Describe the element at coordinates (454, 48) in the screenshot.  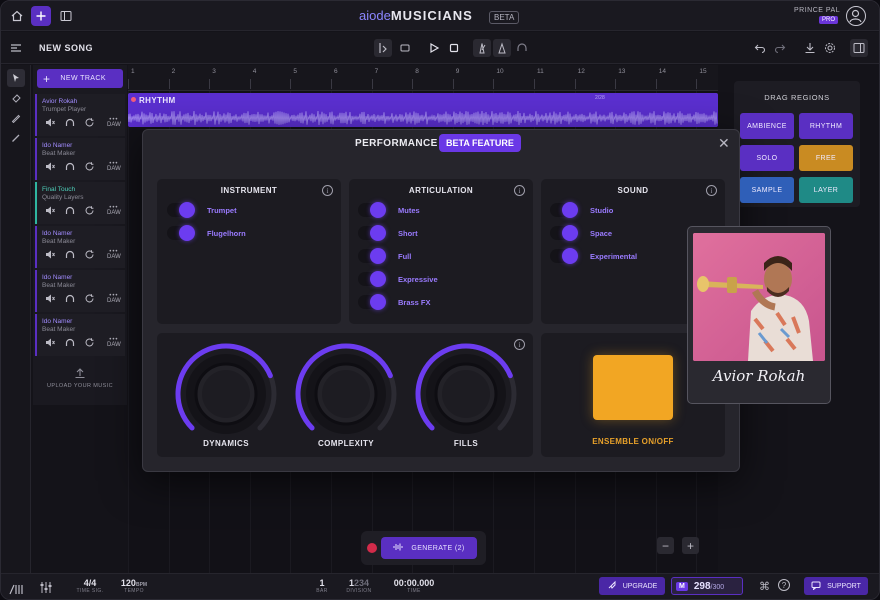
I see `stop-icon` at that location.